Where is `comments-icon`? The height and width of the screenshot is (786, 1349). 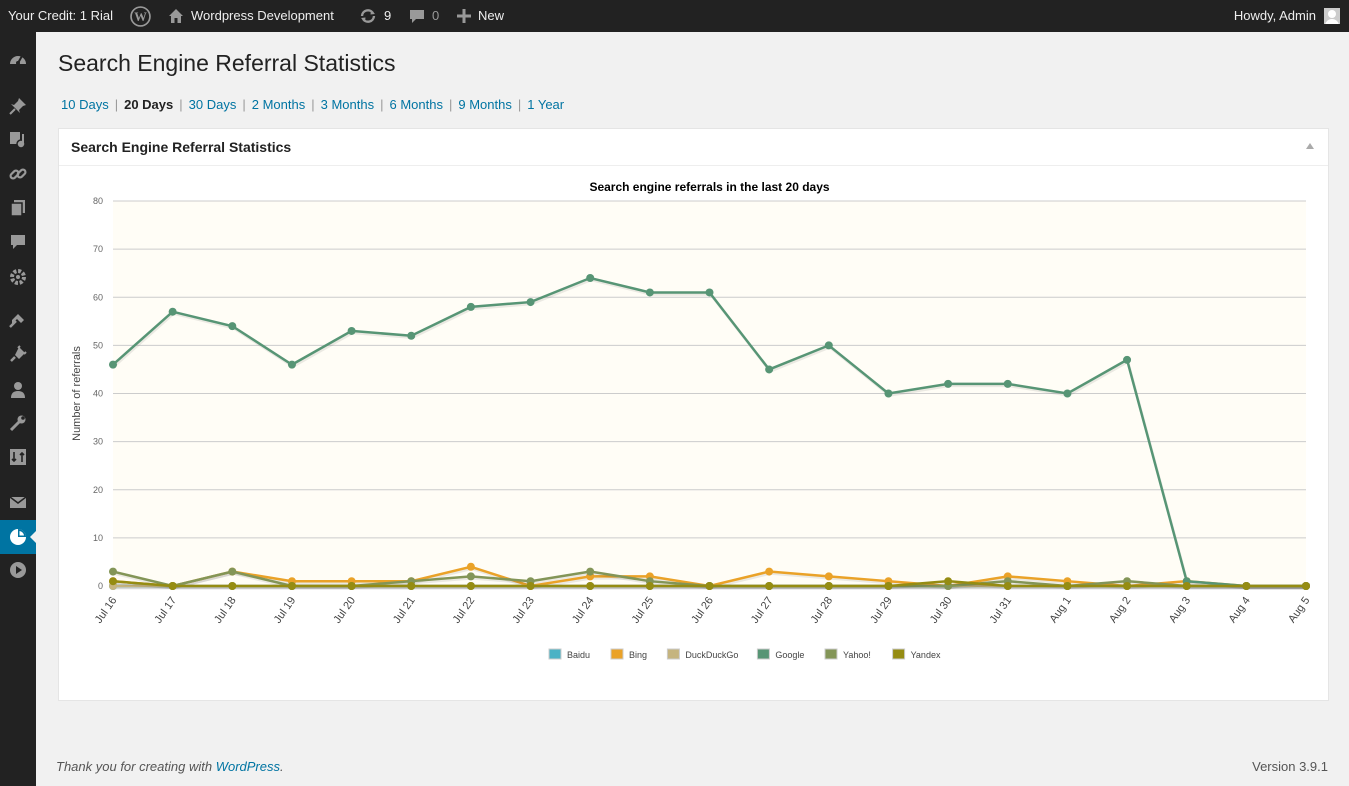 comments-icon is located at coordinates (18, 242).